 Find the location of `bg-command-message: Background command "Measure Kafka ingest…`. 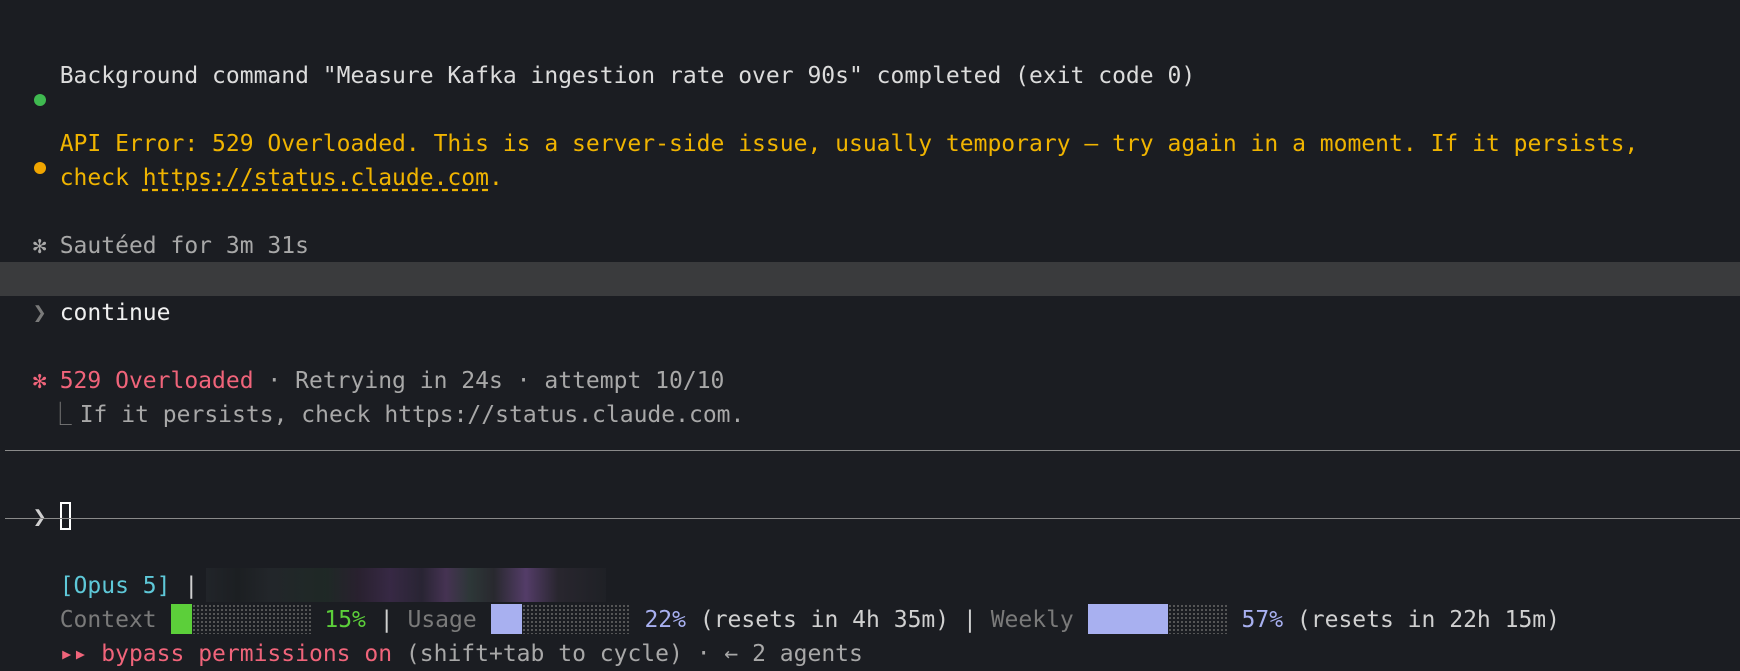

bg-command-message: Background command "Measure Kafka ingest… is located at coordinates (598, 65).